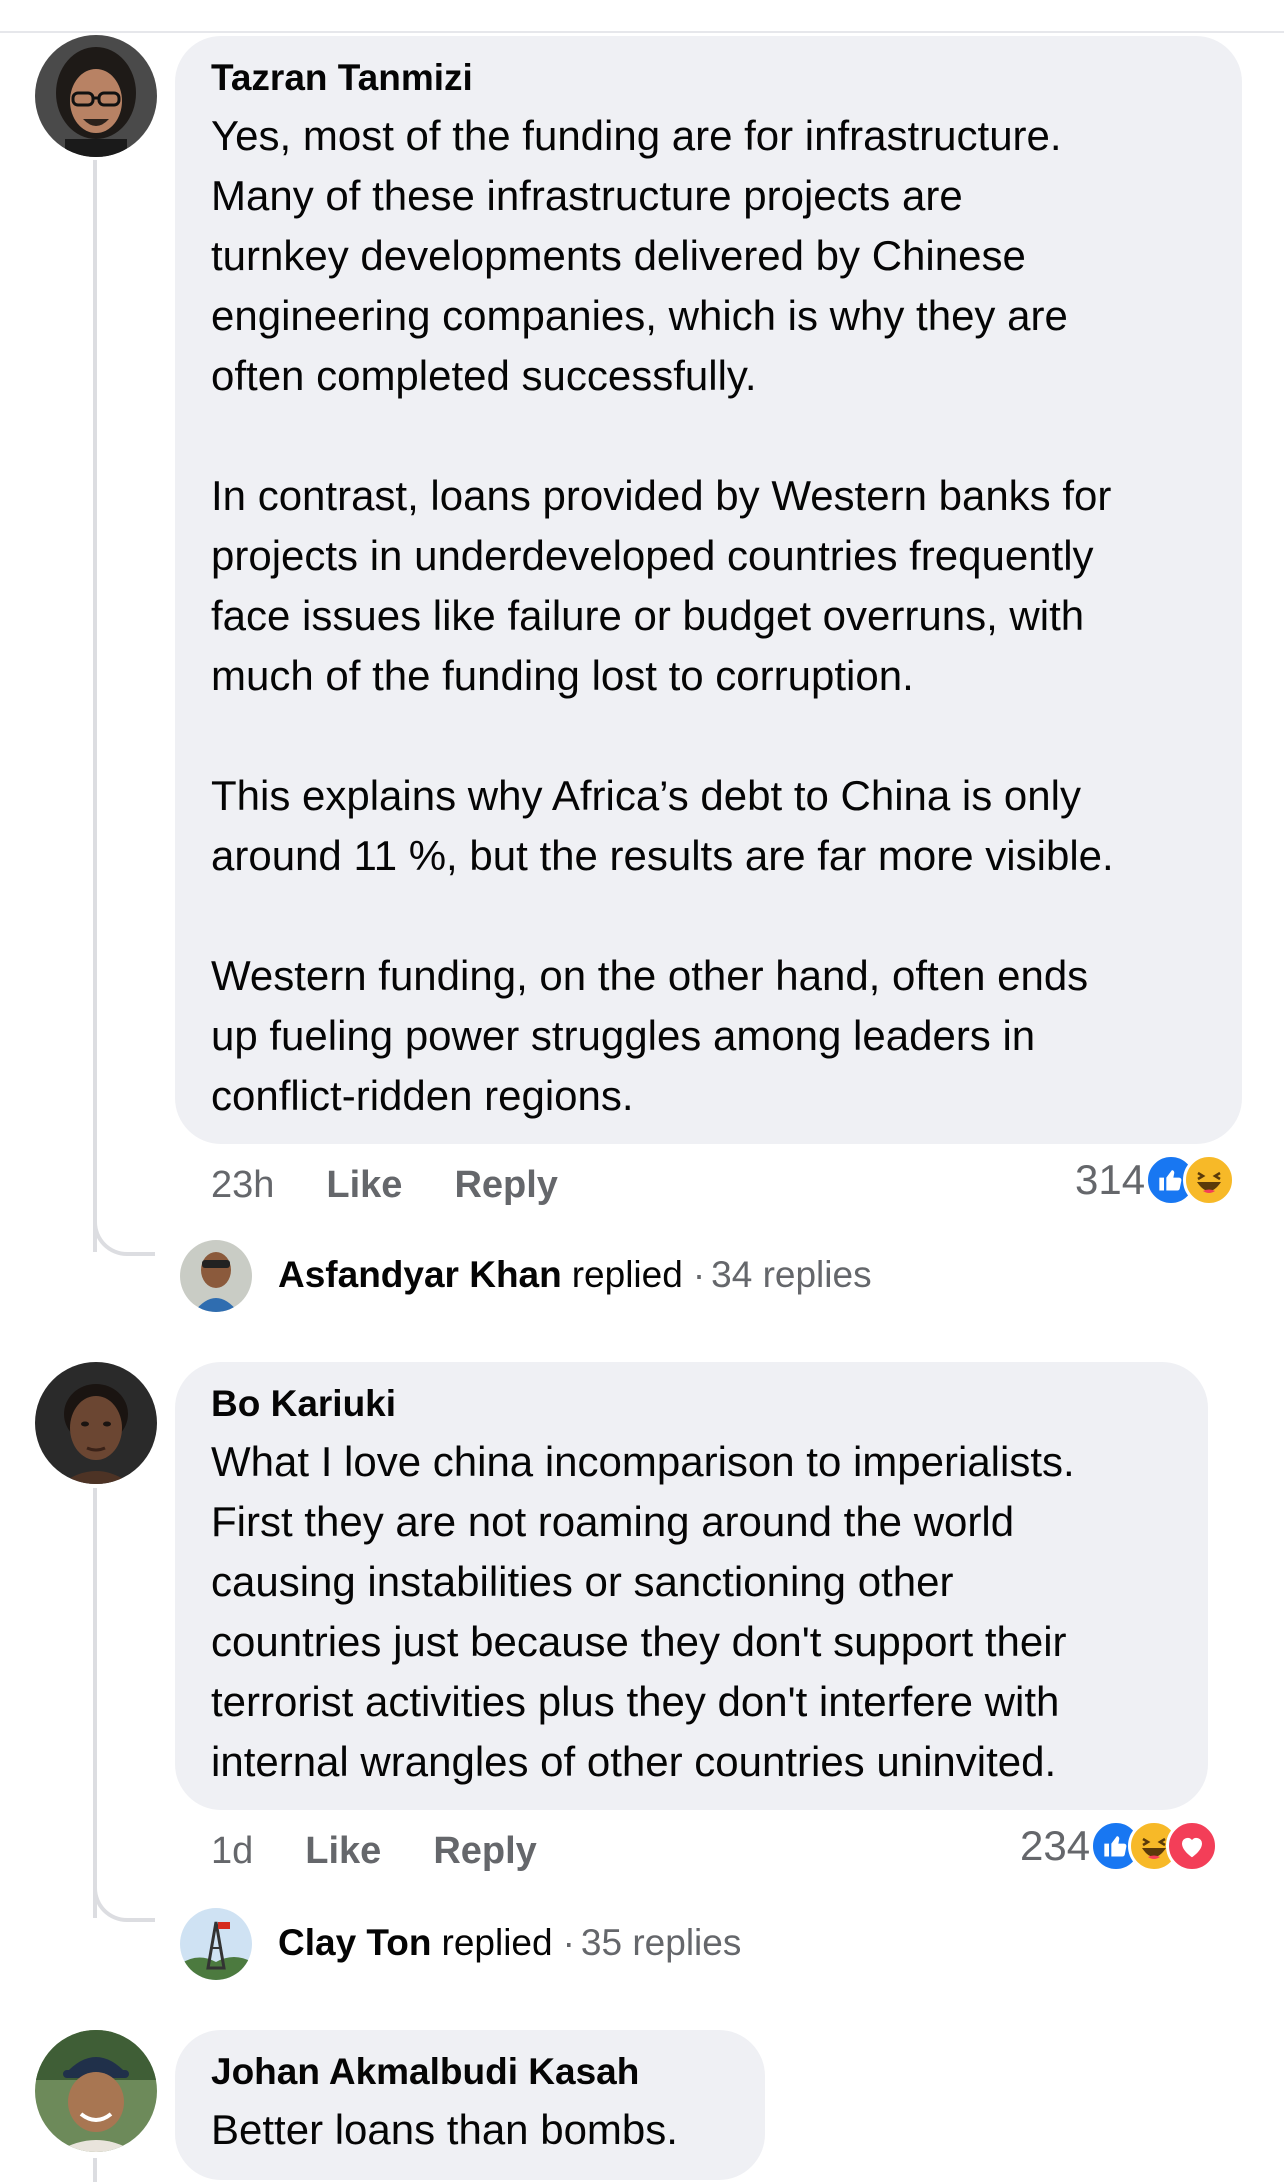 The height and width of the screenshot is (2182, 1284). I want to click on love-icon, so click(1192, 1846).